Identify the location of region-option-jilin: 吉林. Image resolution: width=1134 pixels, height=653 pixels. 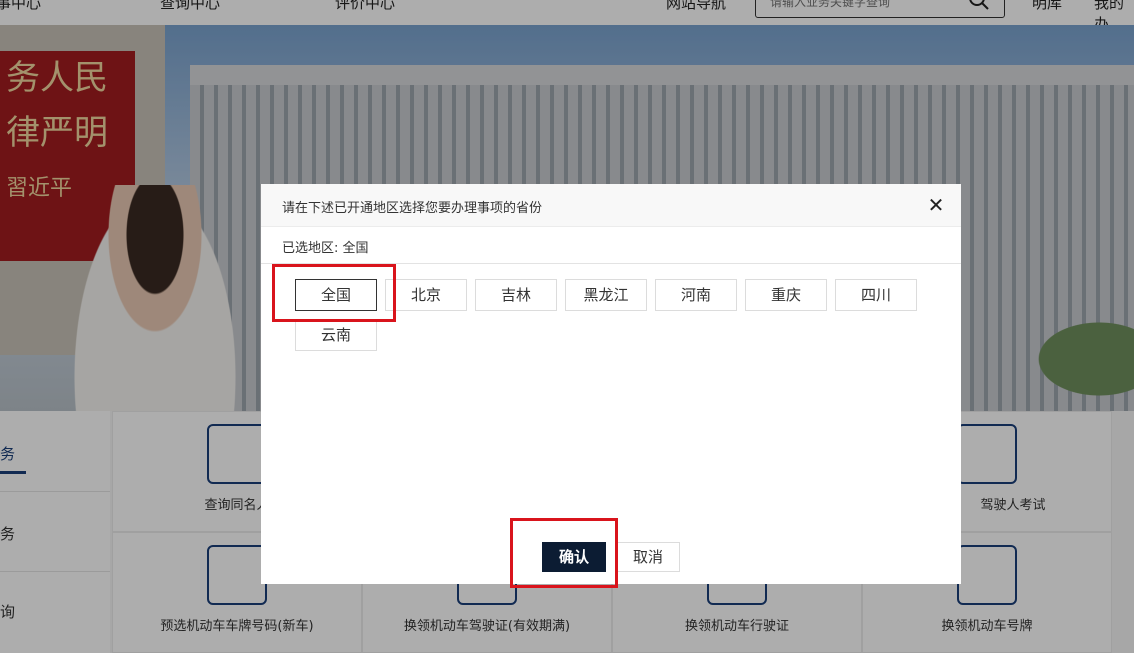
(516, 295).